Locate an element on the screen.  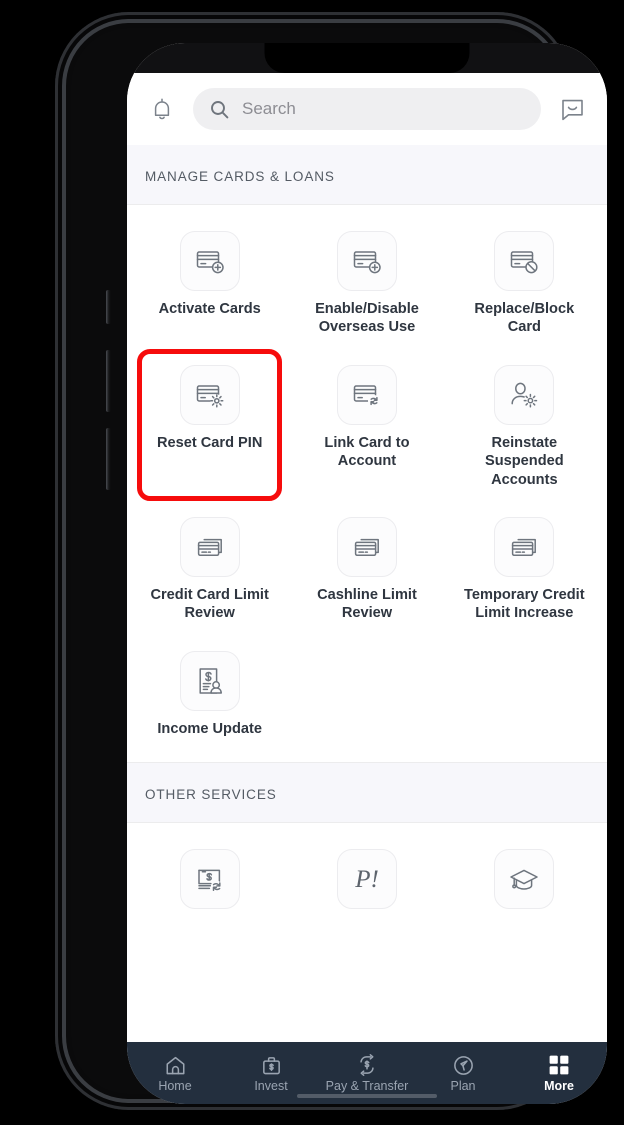
tile-icon-wrapper: P! is located at coordinates (366, 879).